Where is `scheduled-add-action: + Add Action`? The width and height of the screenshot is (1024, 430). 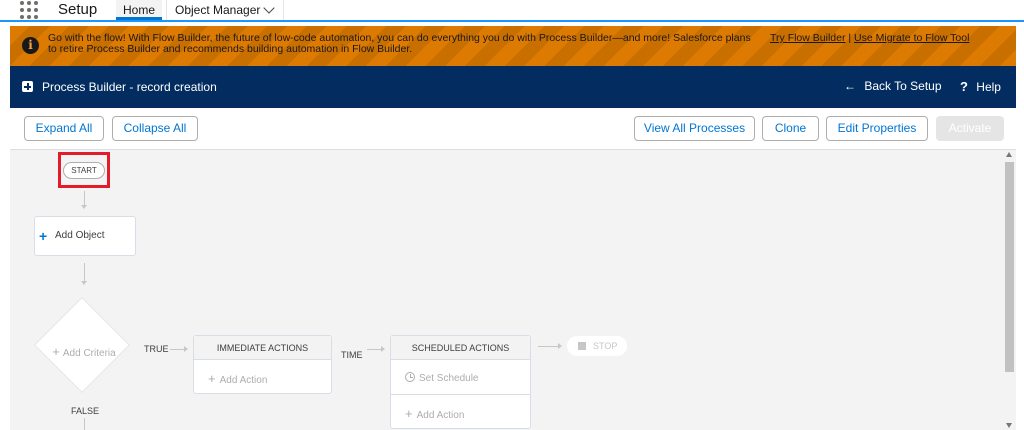 scheduled-add-action: + Add Action is located at coordinates (460, 413).